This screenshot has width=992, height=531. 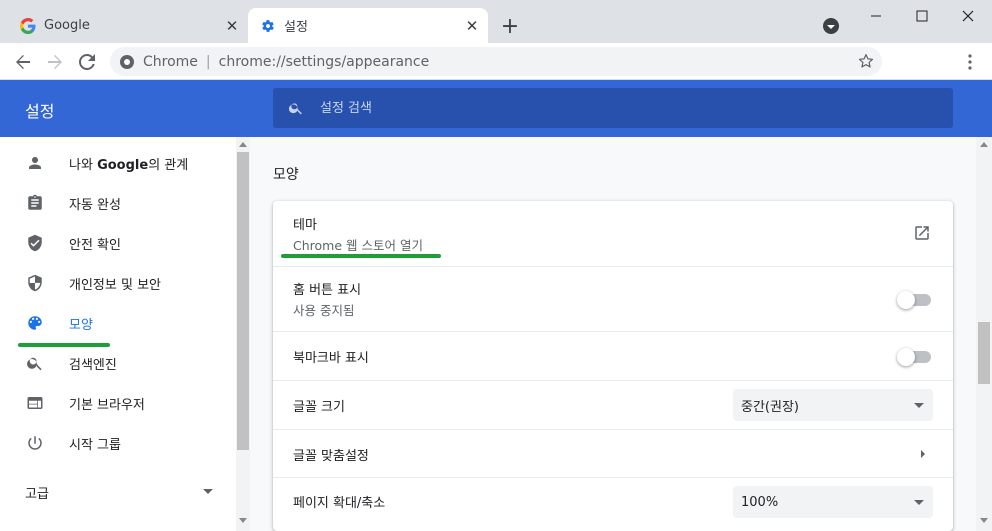 I want to click on page-zoom-select: 100%, so click(x=833, y=502).